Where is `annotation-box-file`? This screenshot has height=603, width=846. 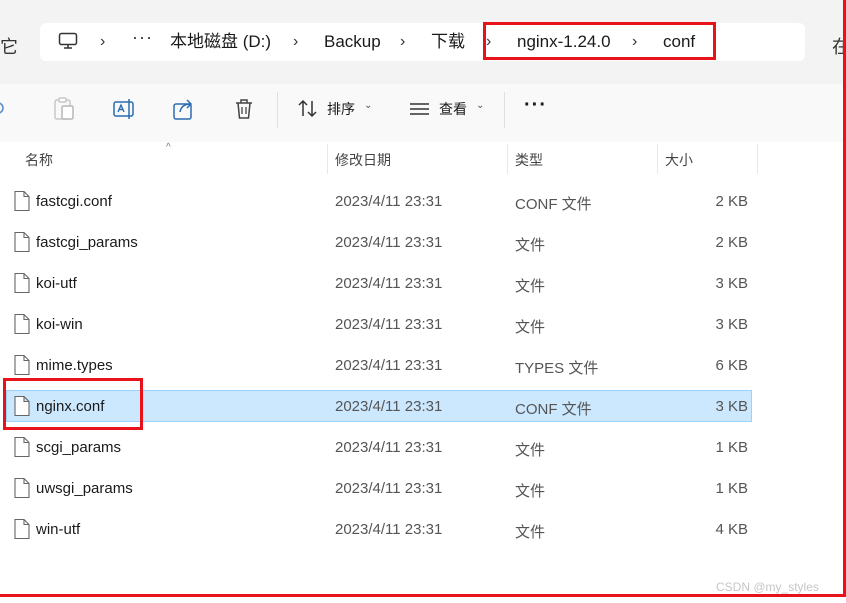 annotation-box-file is located at coordinates (73, 404).